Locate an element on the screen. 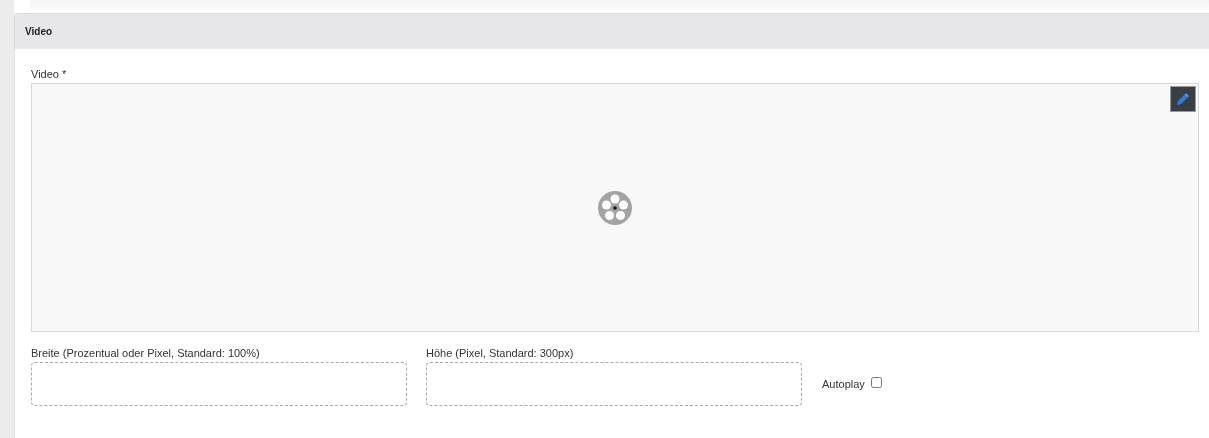 Image resolution: width=1209 pixels, height=438 pixels. field-label: Höhe (Pixel, Standard: 300px) is located at coordinates (500, 353).